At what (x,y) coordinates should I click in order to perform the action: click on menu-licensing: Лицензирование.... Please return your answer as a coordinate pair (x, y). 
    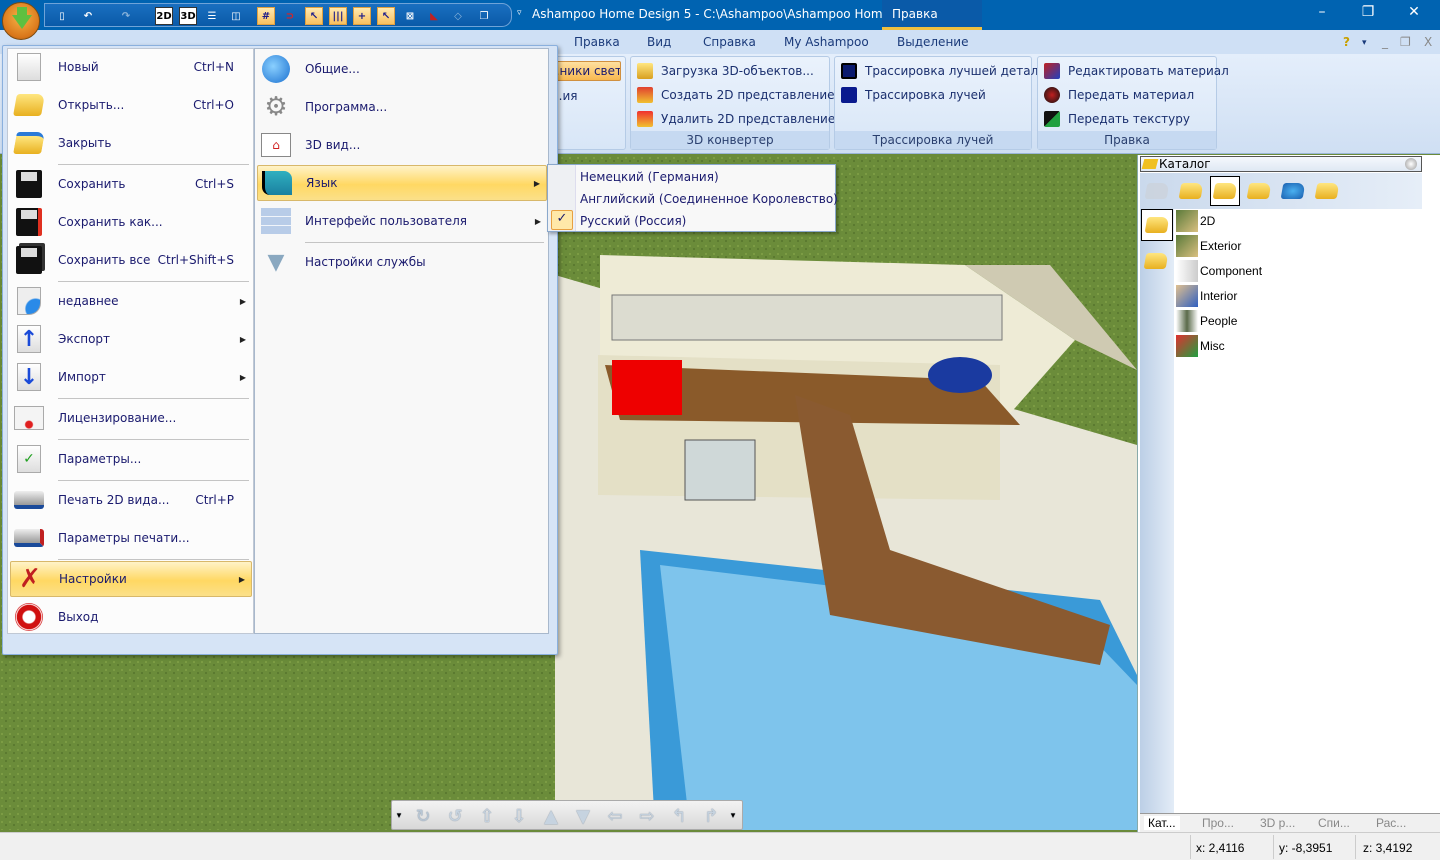
    Looking at the image, I should click on (131, 418).